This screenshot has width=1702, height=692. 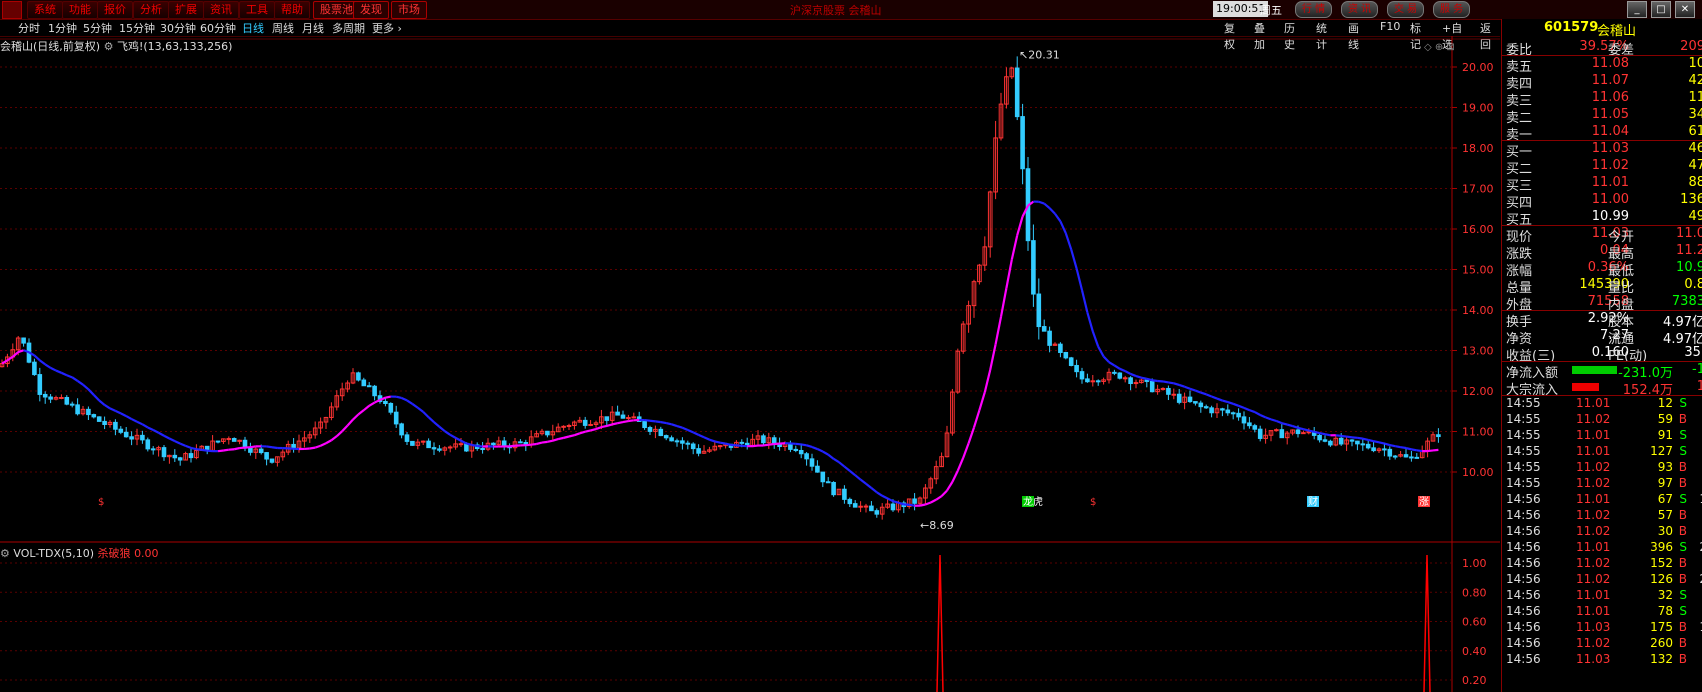 I want to click on tick-row: 14:5611.01396S2, so click(x=1603, y=548).